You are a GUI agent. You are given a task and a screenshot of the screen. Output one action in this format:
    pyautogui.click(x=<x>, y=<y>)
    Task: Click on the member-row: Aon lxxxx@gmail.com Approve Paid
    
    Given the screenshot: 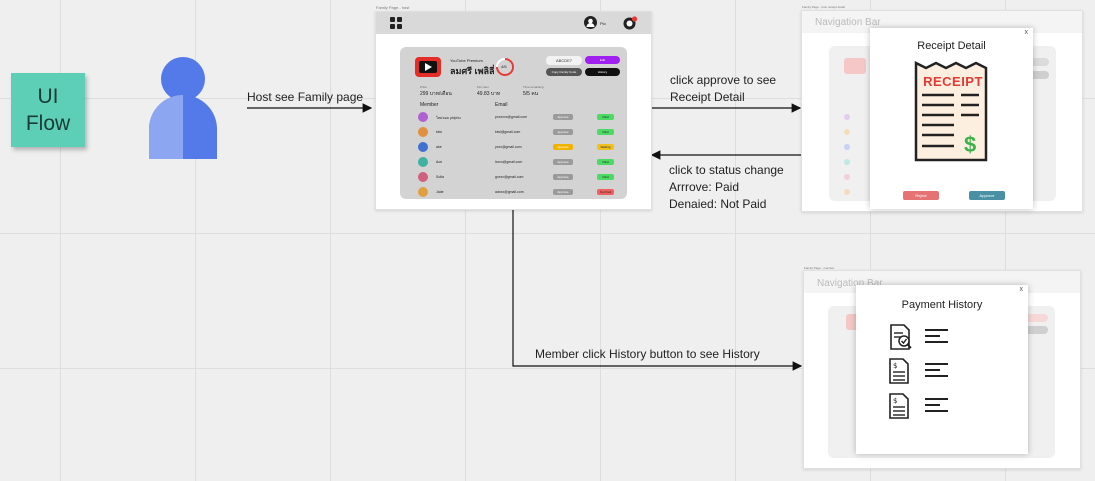 What is the action you would take?
    pyautogui.click(x=513, y=162)
    